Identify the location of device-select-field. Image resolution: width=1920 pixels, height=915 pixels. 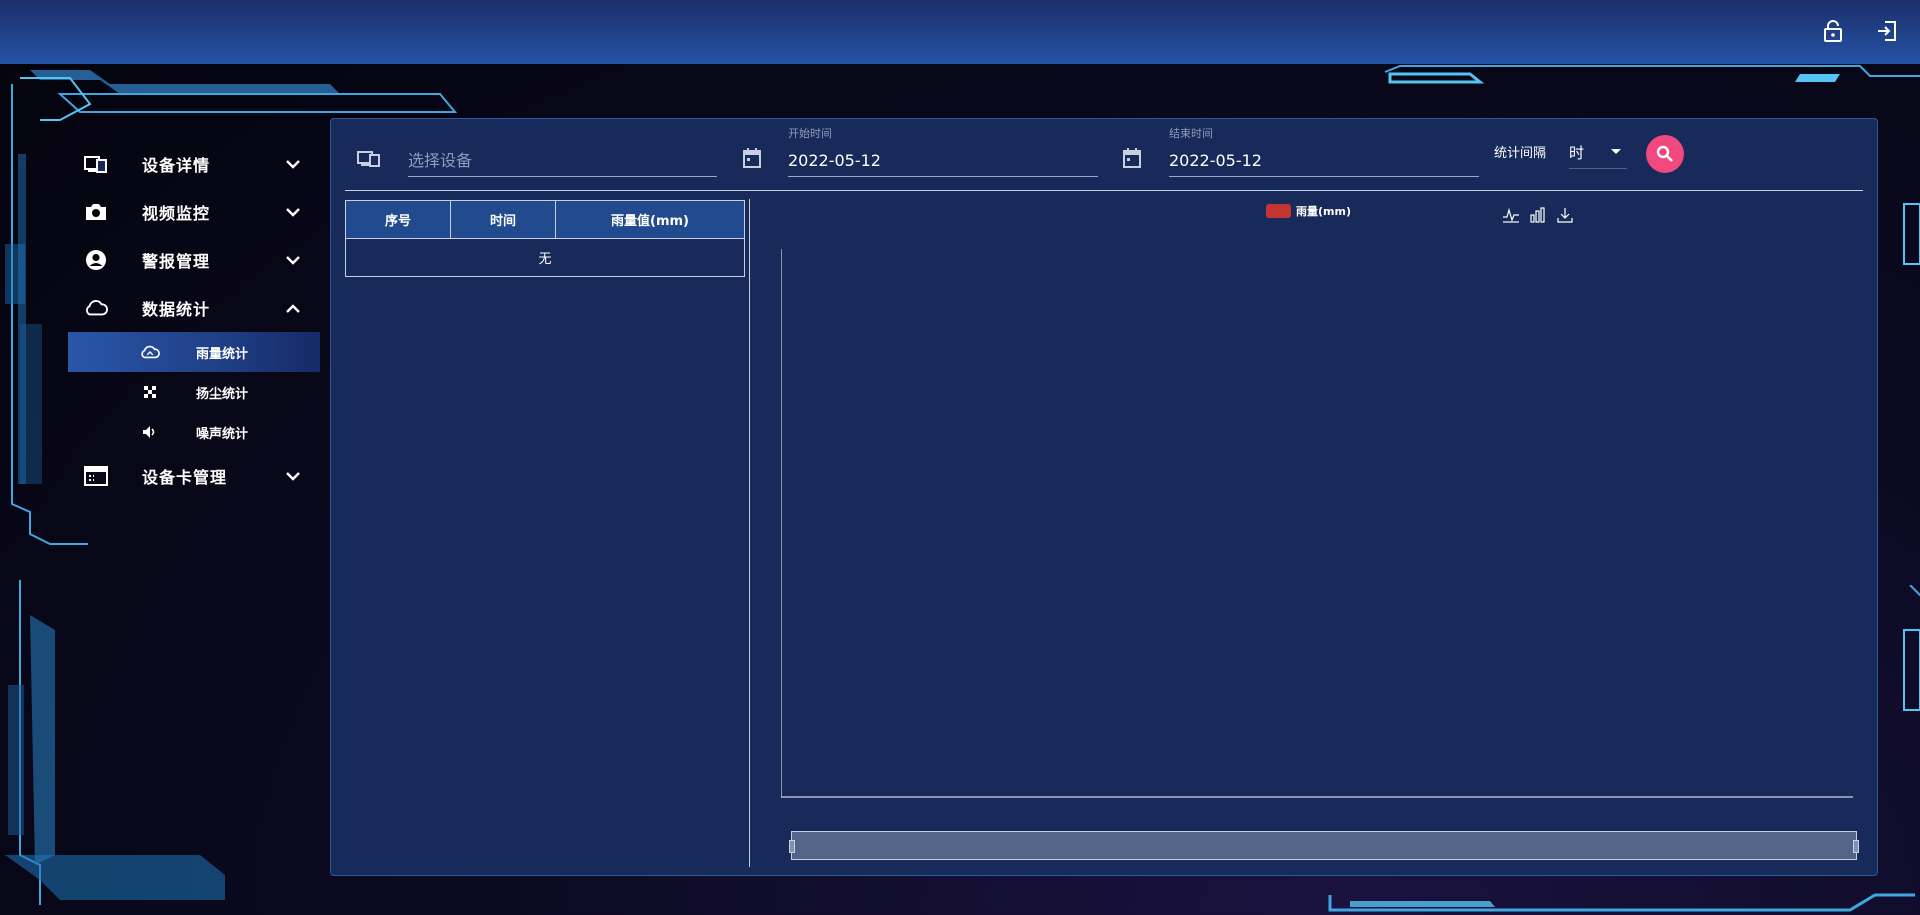
(562, 162).